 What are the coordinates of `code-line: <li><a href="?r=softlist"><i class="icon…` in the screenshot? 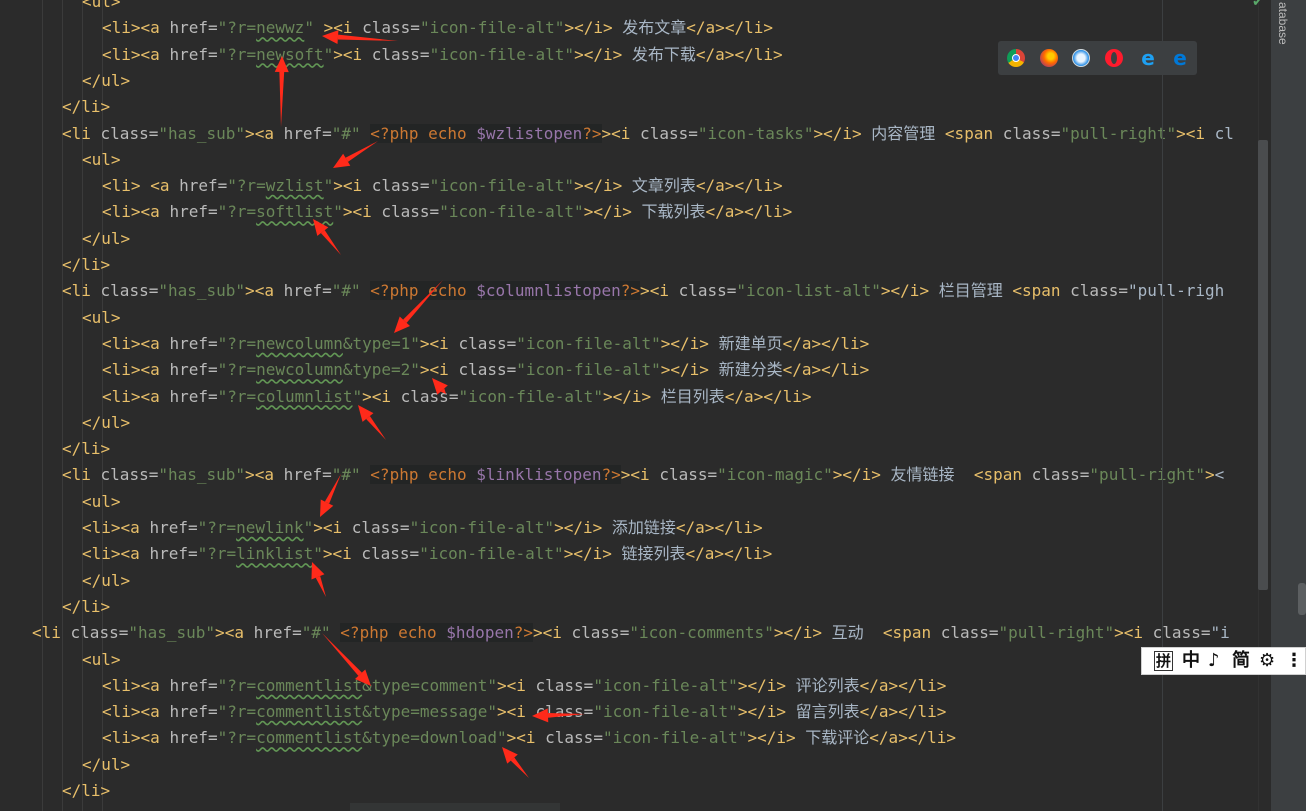 It's located at (447, 212).